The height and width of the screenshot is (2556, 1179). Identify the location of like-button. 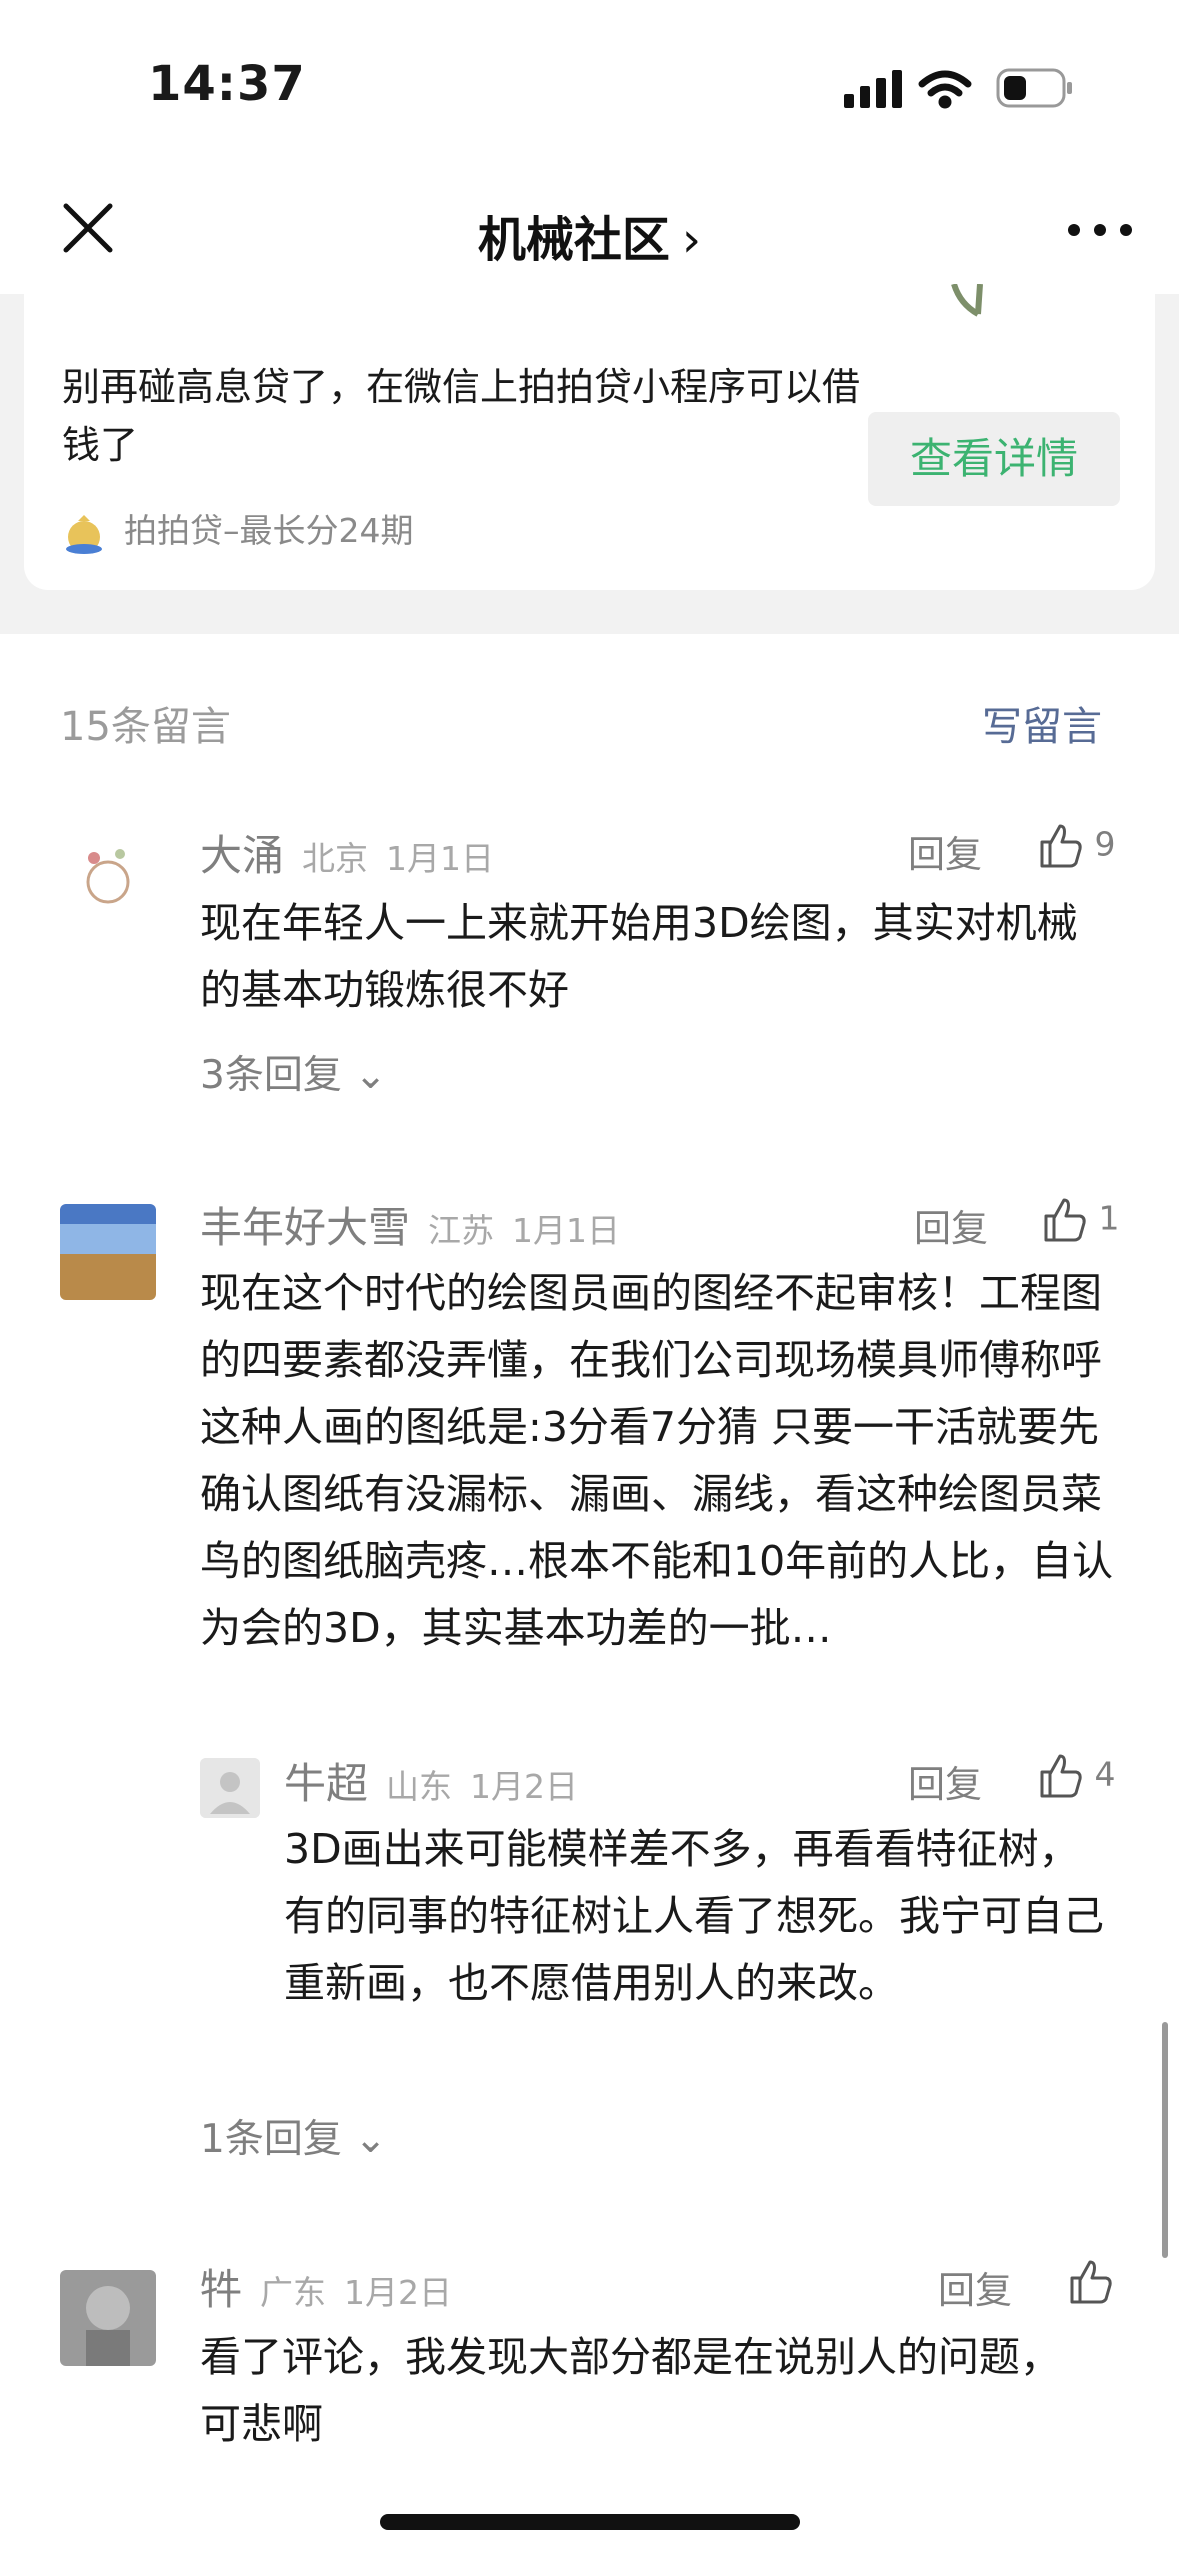
(1090, 2282).